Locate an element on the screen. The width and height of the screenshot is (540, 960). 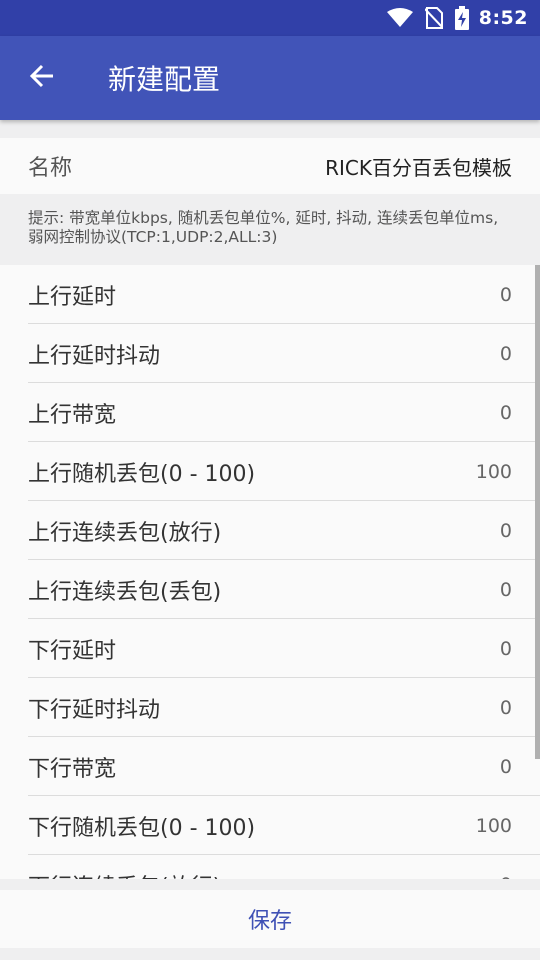
status-bar: 8:52 is located at coordinates (270, 18).